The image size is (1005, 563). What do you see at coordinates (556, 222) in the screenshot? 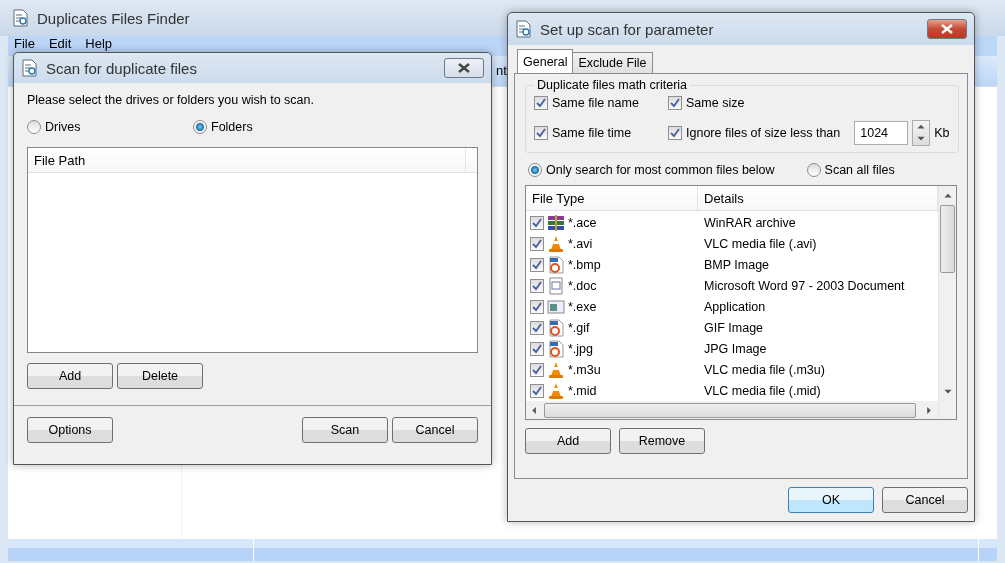
I see `books-icon` at bounding box center [556, 222].